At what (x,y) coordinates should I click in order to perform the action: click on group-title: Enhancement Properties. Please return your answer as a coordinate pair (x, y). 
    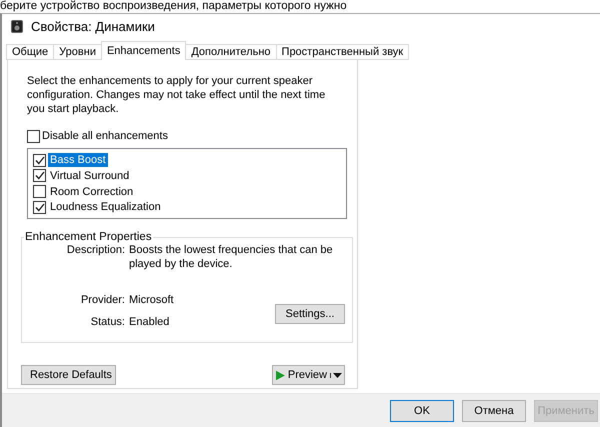
    Looking at the image, I should click on (88, 237).